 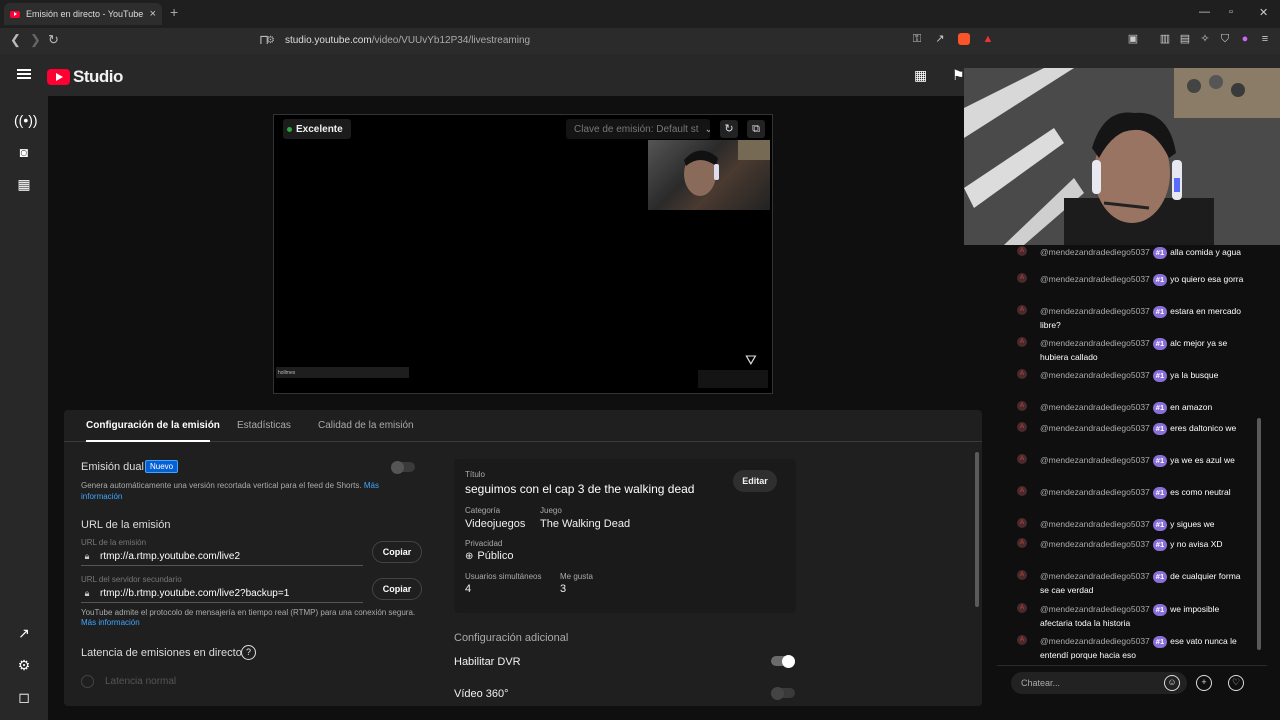 I want to click on chat-text: en amazon, so click(x=1191, y=407).